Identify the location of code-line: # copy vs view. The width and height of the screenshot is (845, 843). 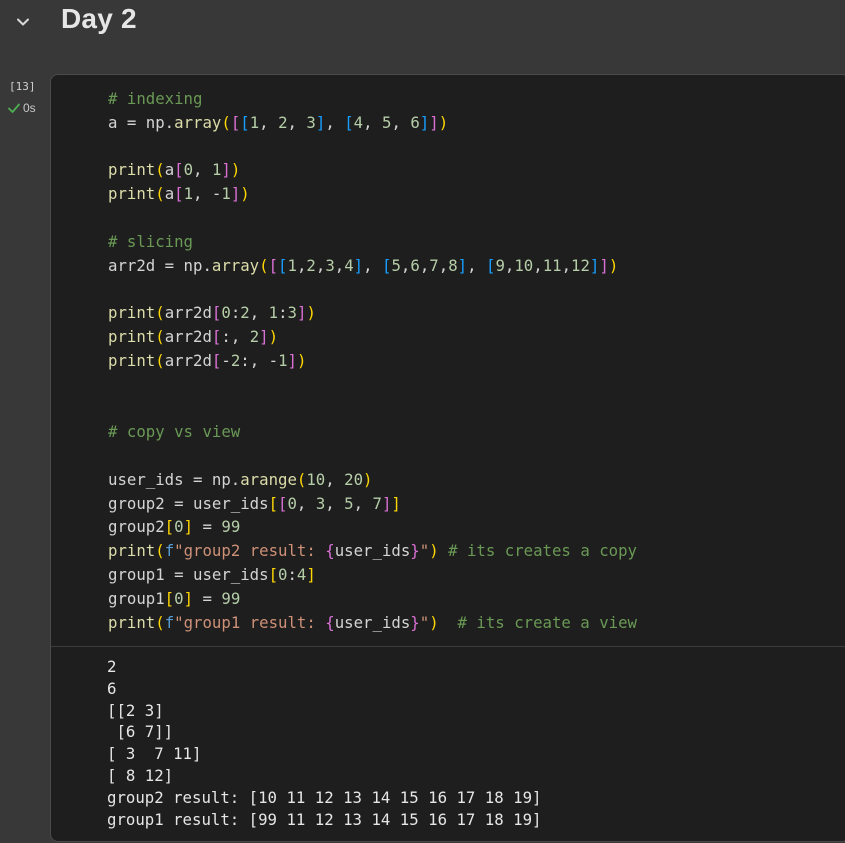
(476, 432).